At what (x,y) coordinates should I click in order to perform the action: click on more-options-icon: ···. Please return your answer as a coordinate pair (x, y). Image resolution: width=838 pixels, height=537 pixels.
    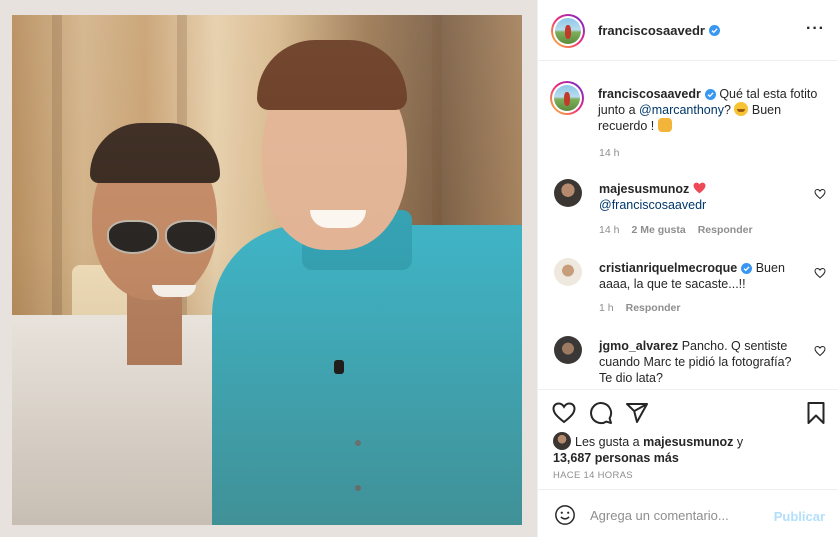
    Looking at the image, I should click on (815, 29).